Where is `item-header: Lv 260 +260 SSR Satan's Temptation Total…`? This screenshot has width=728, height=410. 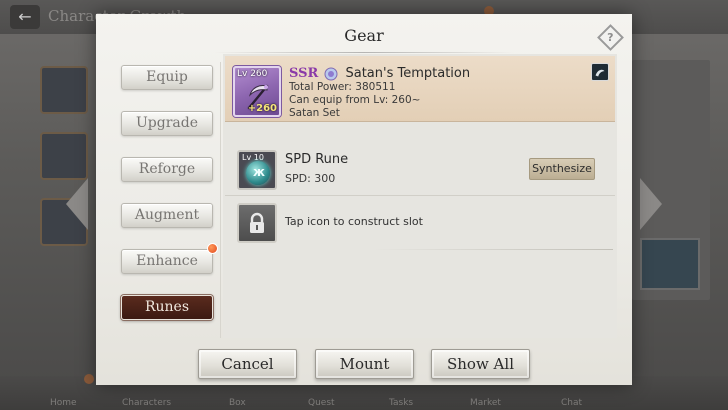
item-header: Lv 260 +260 SSR Satan's Temptation Total… is located at coordinates (420, 89).